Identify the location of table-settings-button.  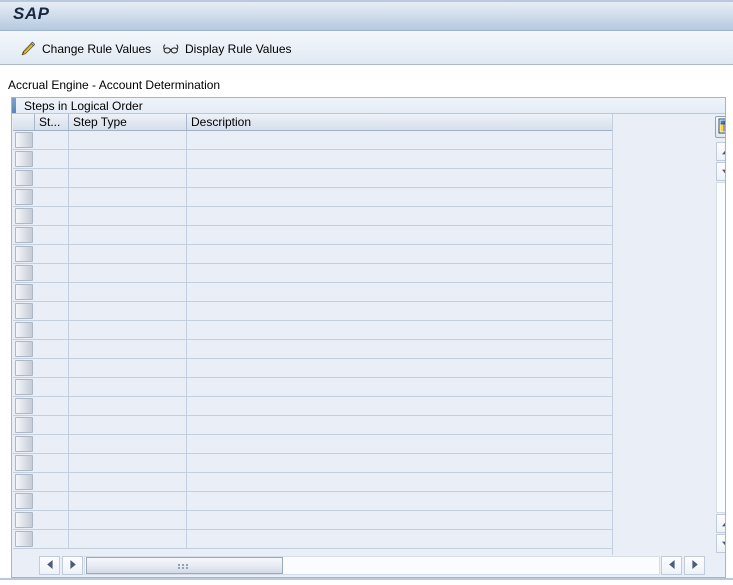
(720, 127).